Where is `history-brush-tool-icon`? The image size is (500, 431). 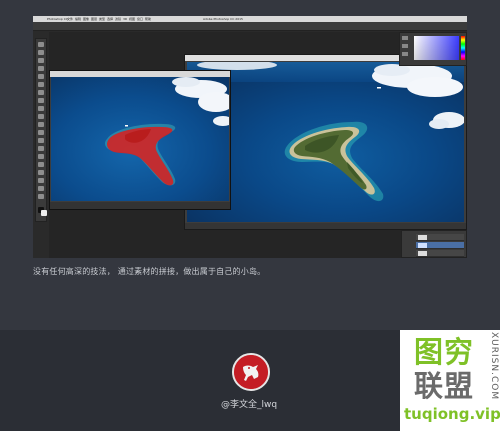
history-brush-tool-icon is located at coordinates (41, 116).